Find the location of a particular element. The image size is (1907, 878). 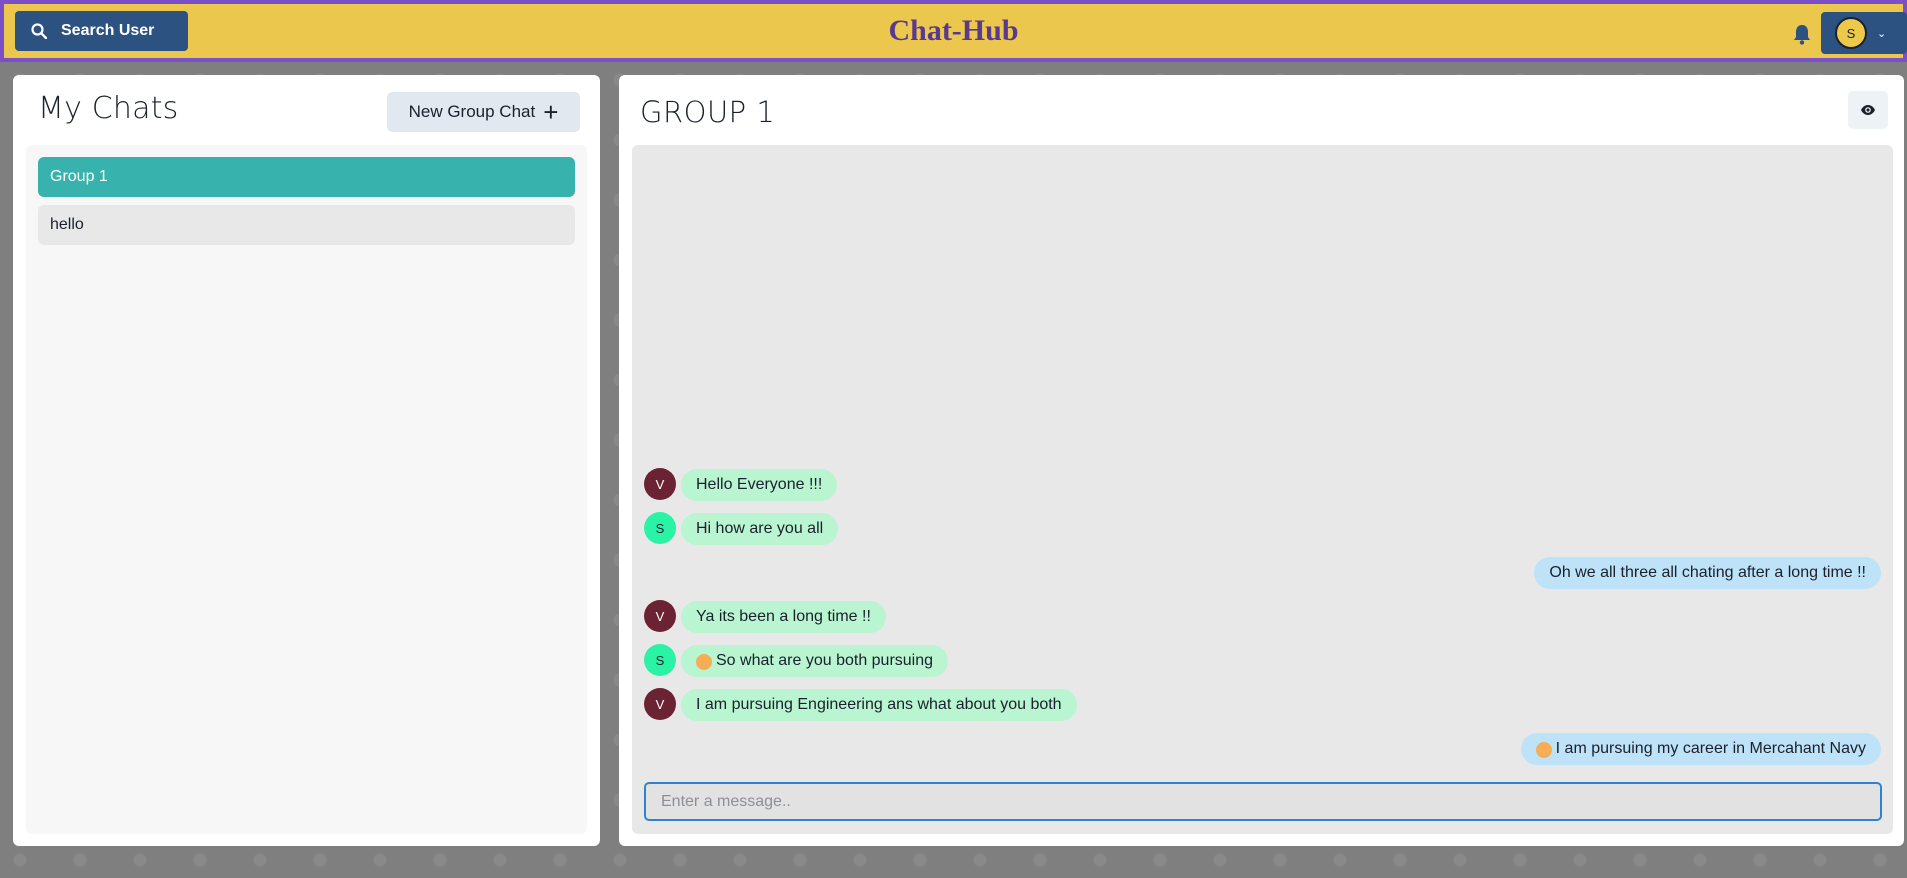

chat-list-item: Group 1 is located at coordinates (306, 177).